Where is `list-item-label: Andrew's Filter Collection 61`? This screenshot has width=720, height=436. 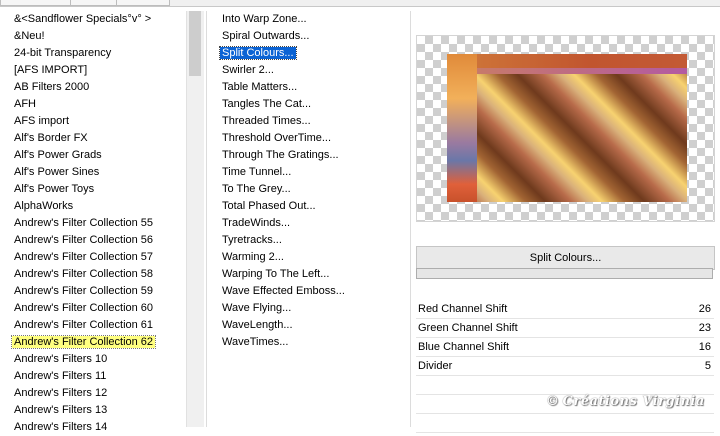 list-item-label: Andrew's Filter Collection 61 is located at coordinates (84, 325).